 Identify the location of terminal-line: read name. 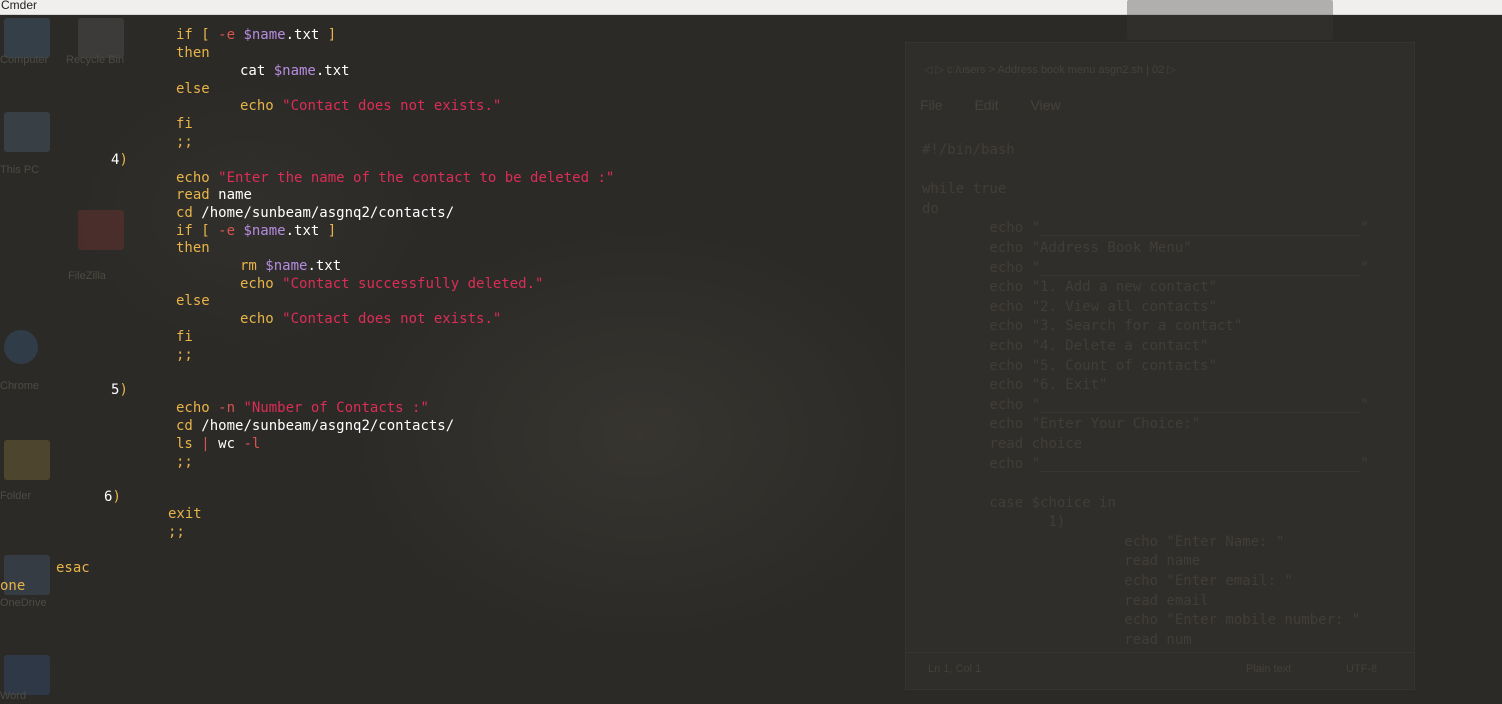
(214, 195).